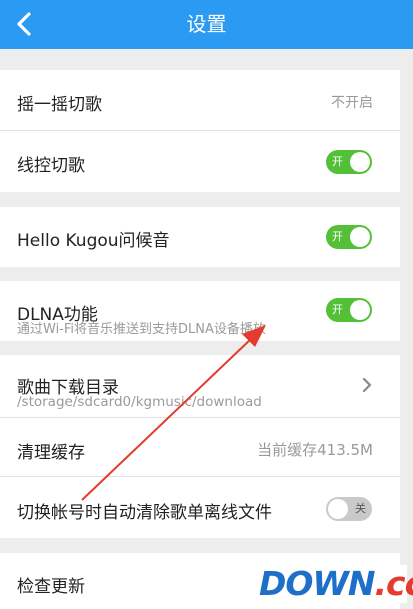 Image resolution: width=413 pixels, height=609 pixels. What do you see at coordinates (352, 103) in the screenshot?
I see `setting-value: 不开启` at bounding box center [352, 103].